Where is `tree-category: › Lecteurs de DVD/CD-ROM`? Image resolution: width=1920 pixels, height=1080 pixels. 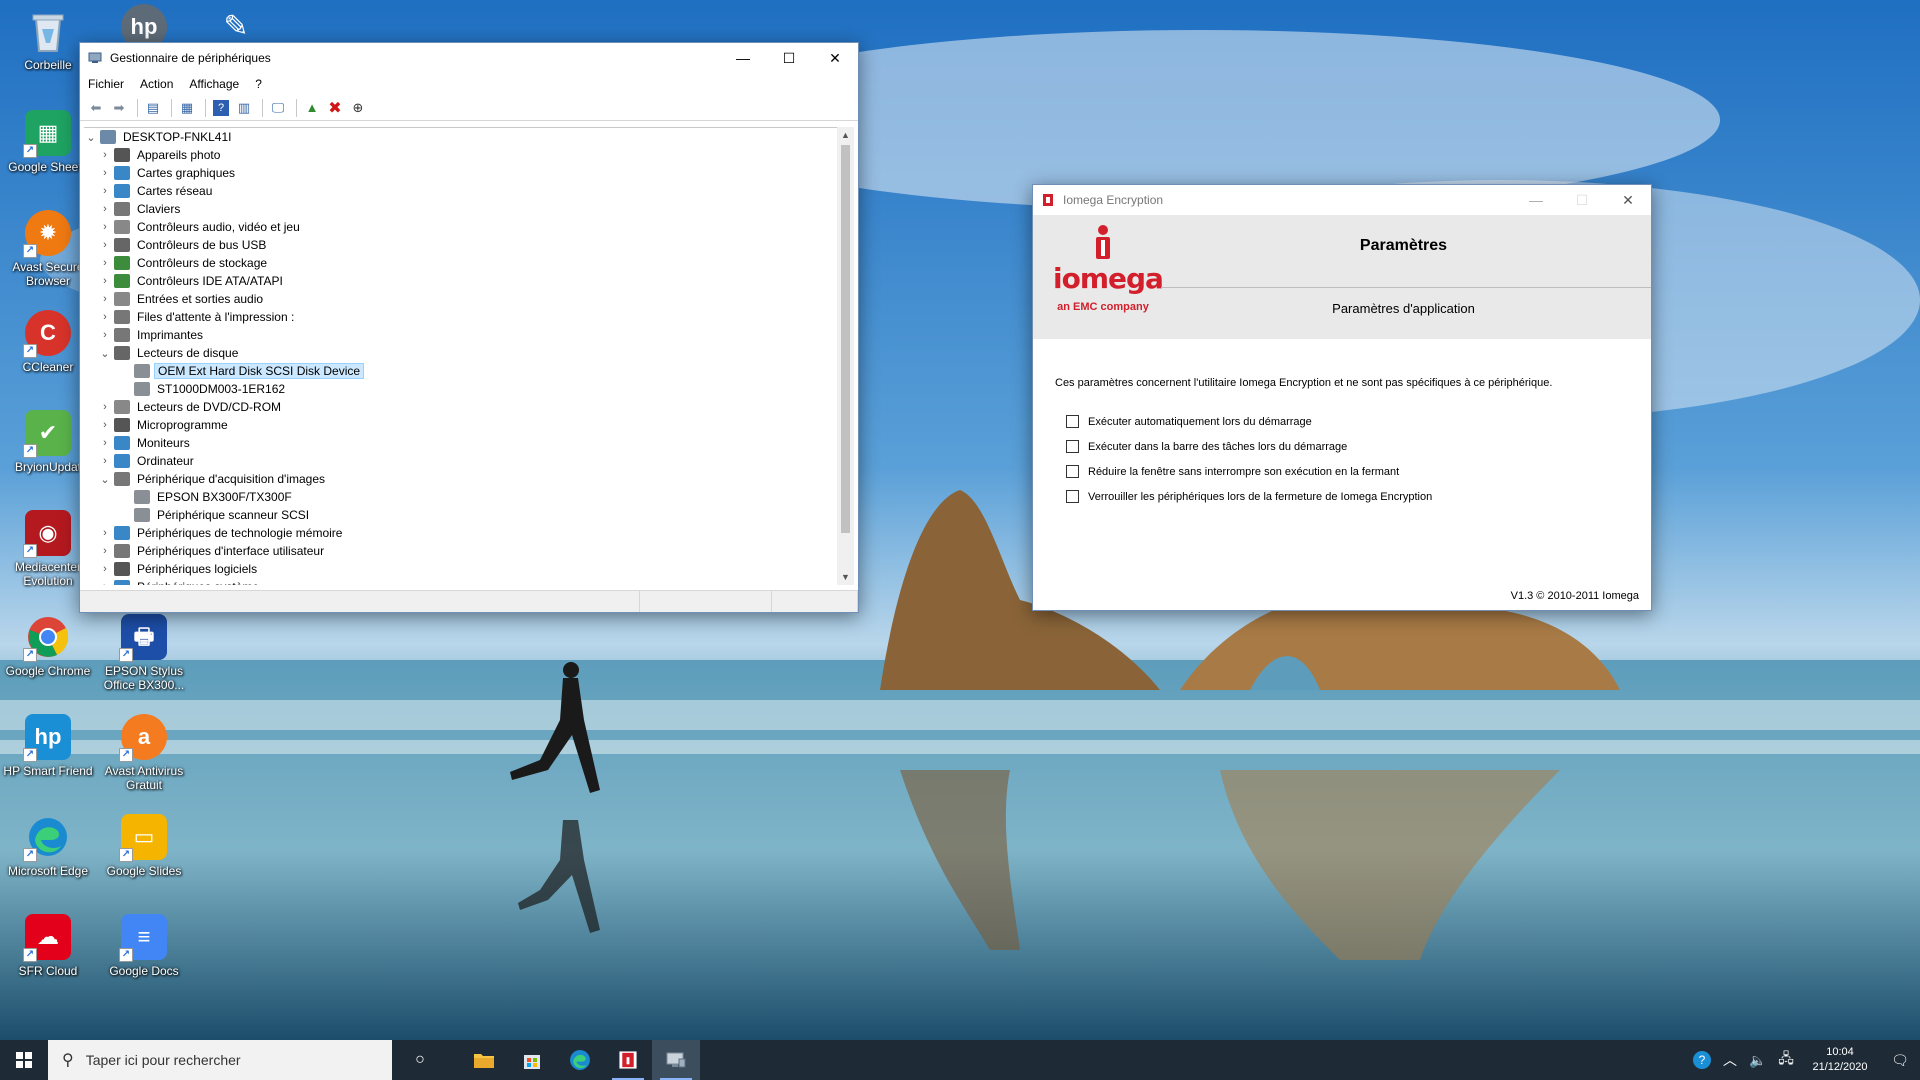
tree-category: › Lecteurs de DVD/CD-ROM is located at coordinates (461, 407).